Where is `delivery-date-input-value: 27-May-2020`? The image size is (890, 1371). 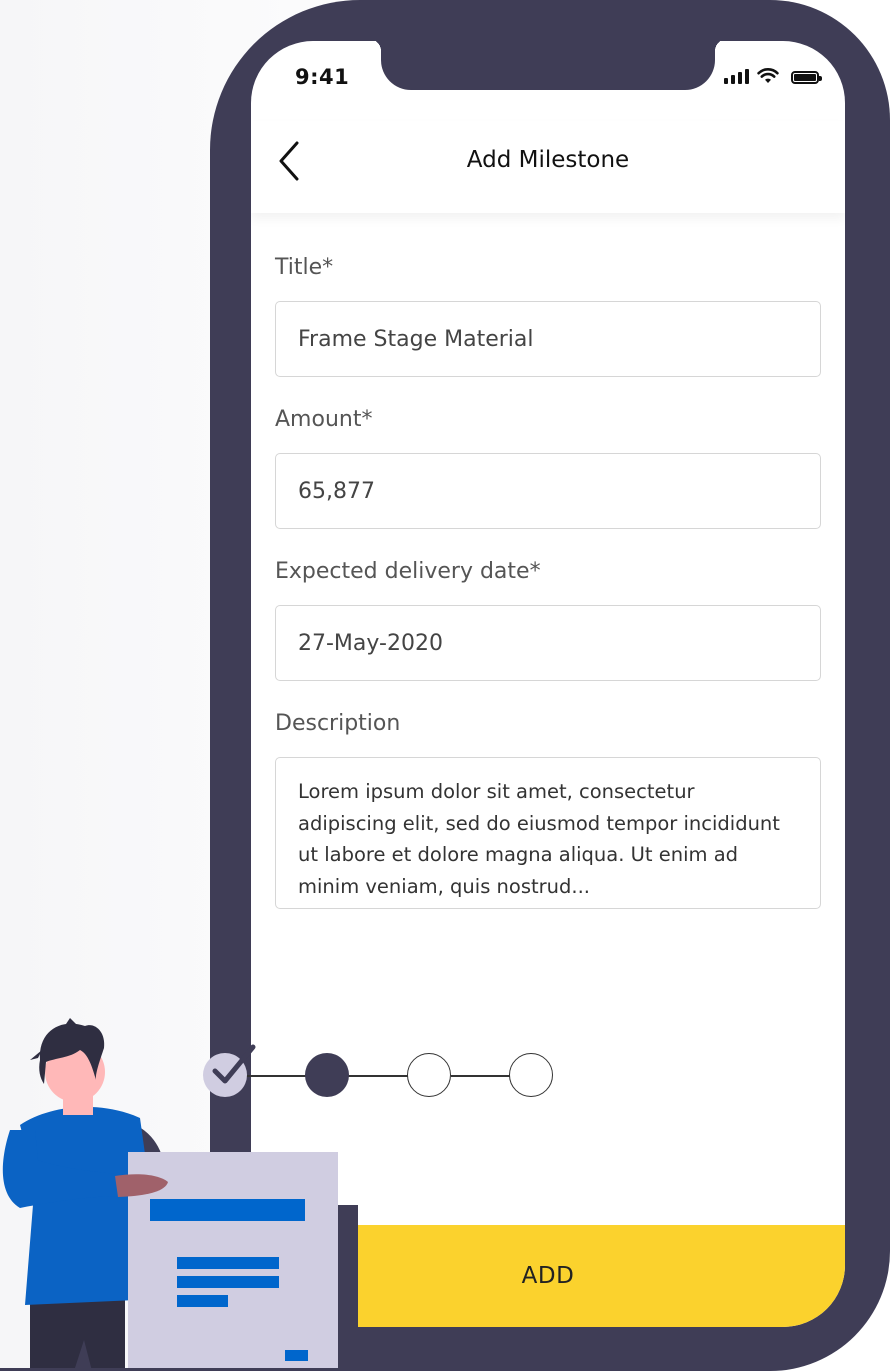 delivery-date-input-value: 27-May-2020 is located at coordinates (370, 643).